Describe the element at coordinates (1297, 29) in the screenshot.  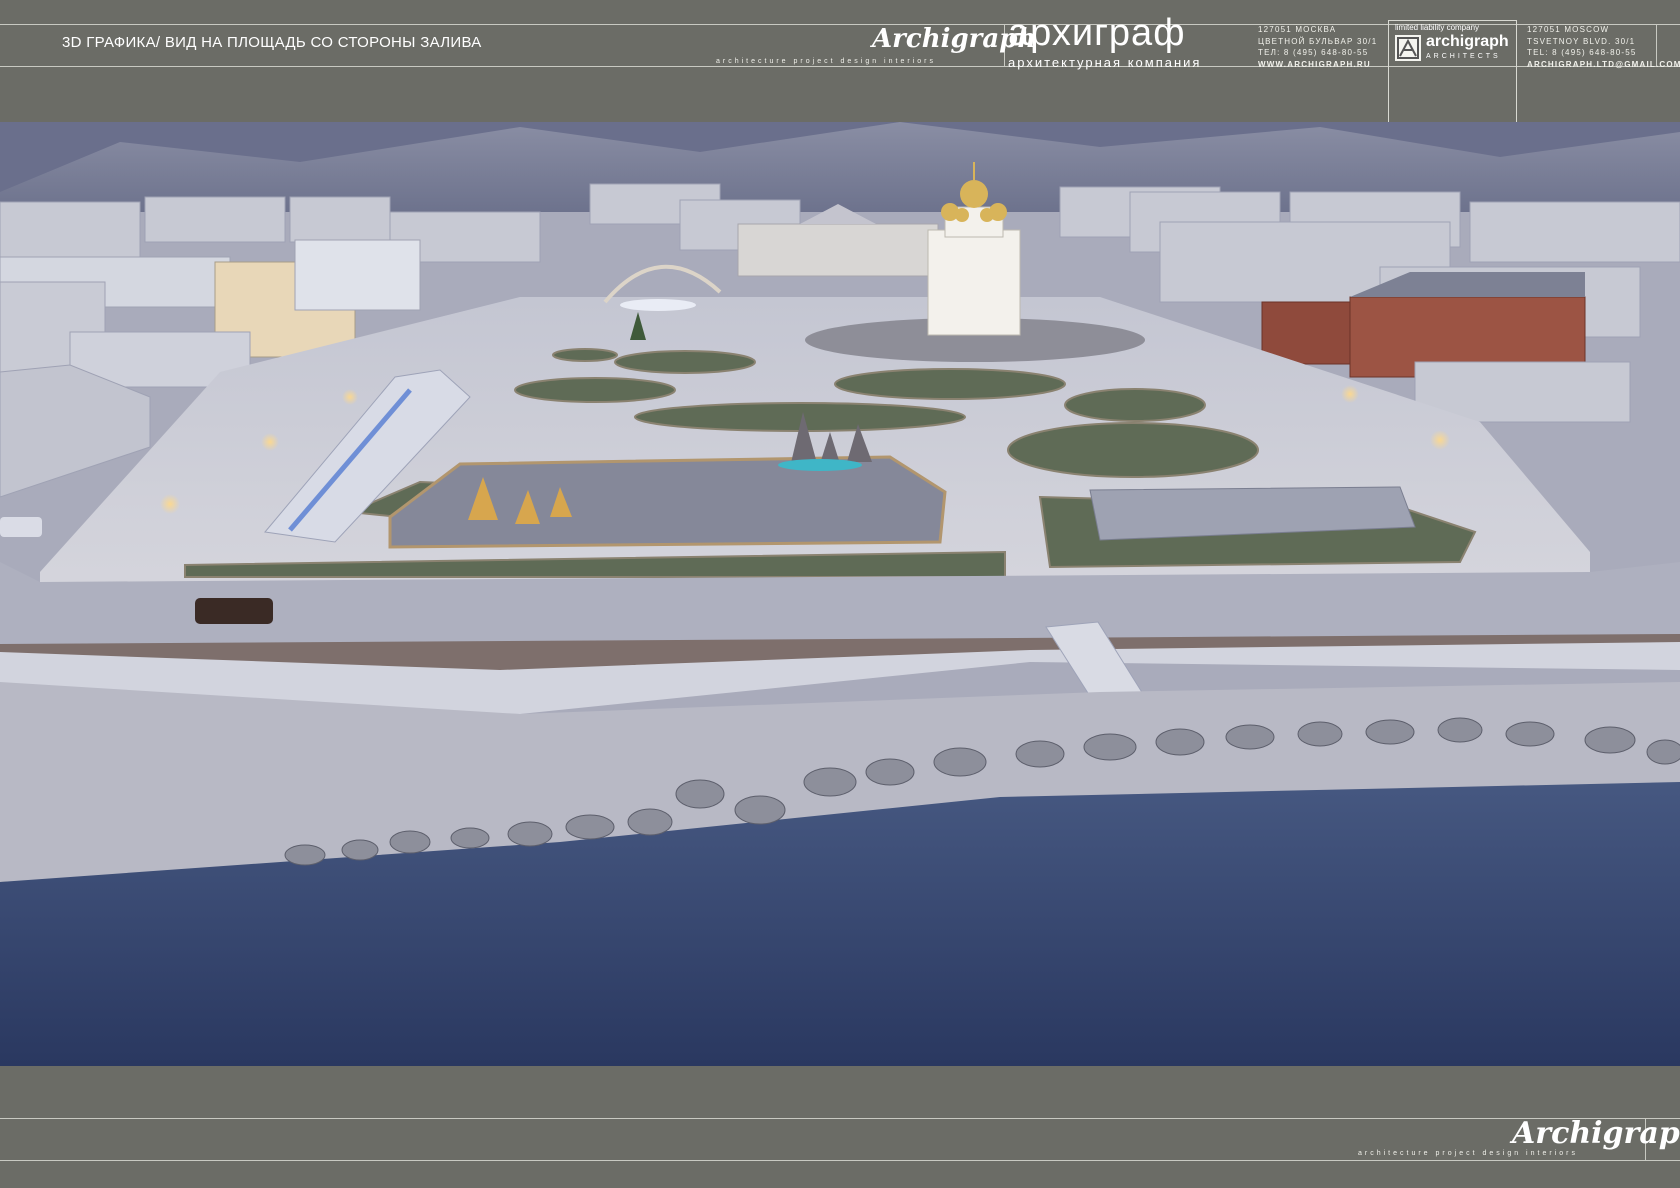
I see `address-line: 127051 МОСКВА` at that location.